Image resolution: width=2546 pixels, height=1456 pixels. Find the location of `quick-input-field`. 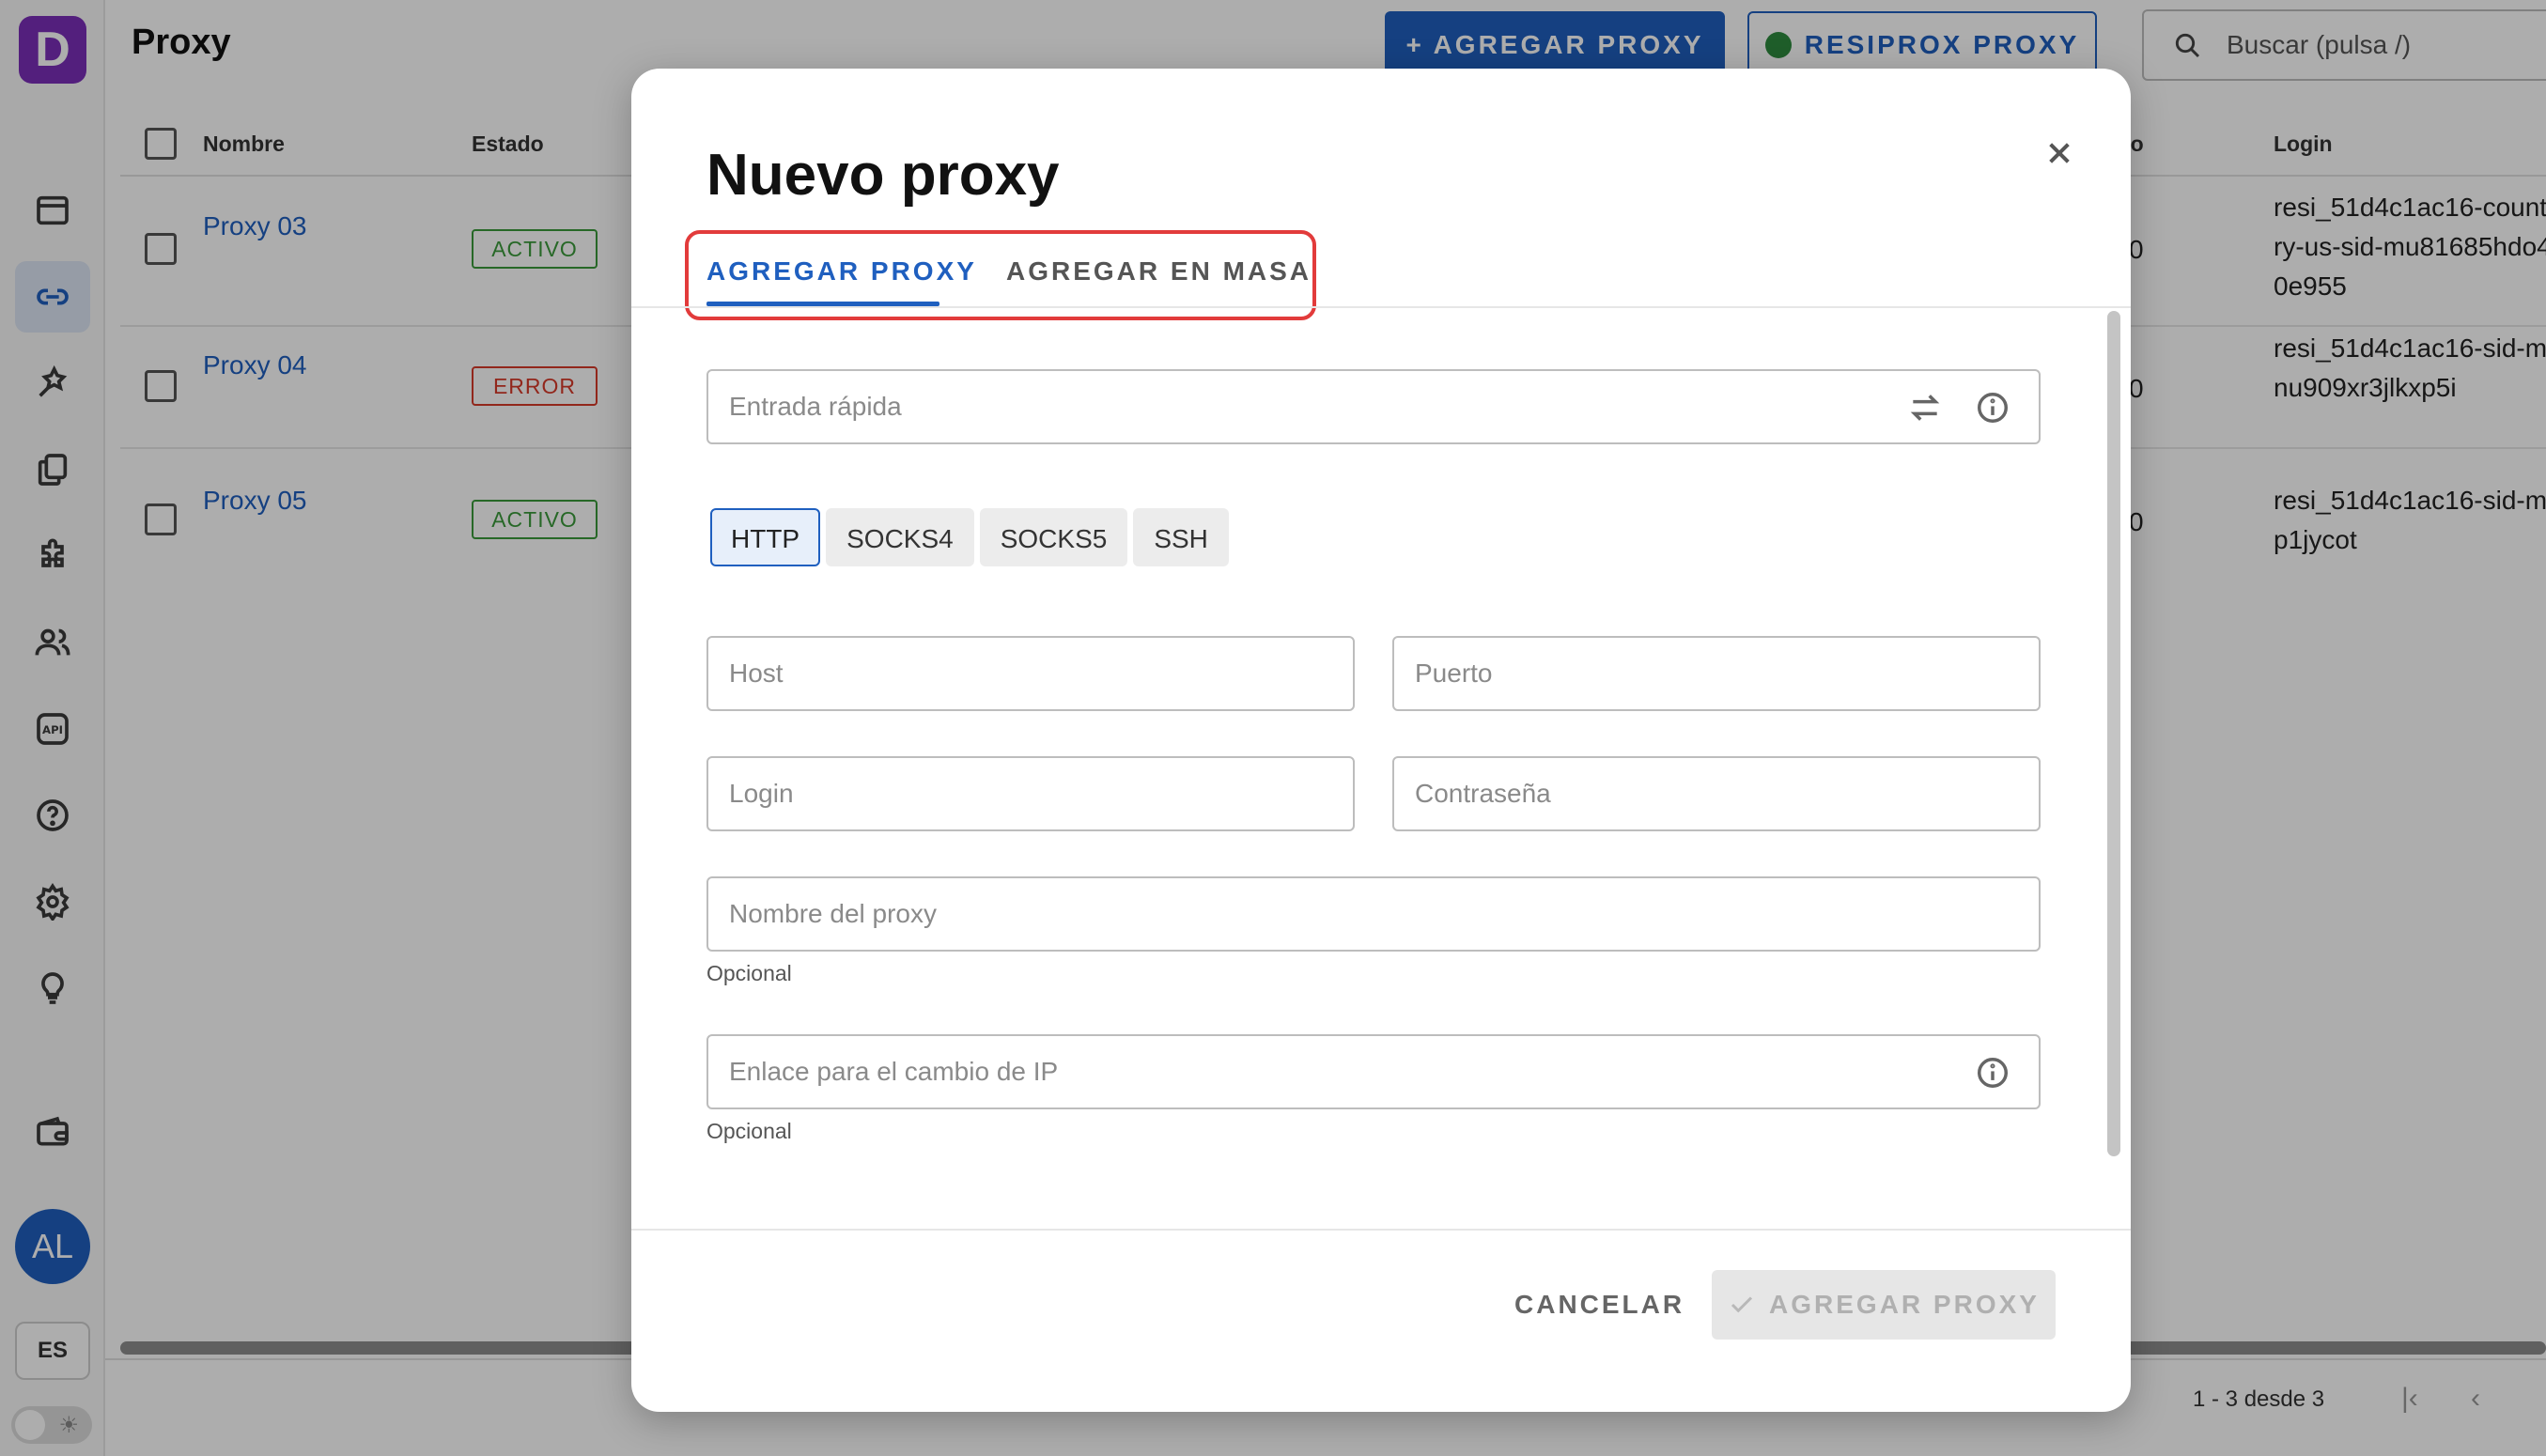

quick-input-field is located at coordinates (1374, 406).